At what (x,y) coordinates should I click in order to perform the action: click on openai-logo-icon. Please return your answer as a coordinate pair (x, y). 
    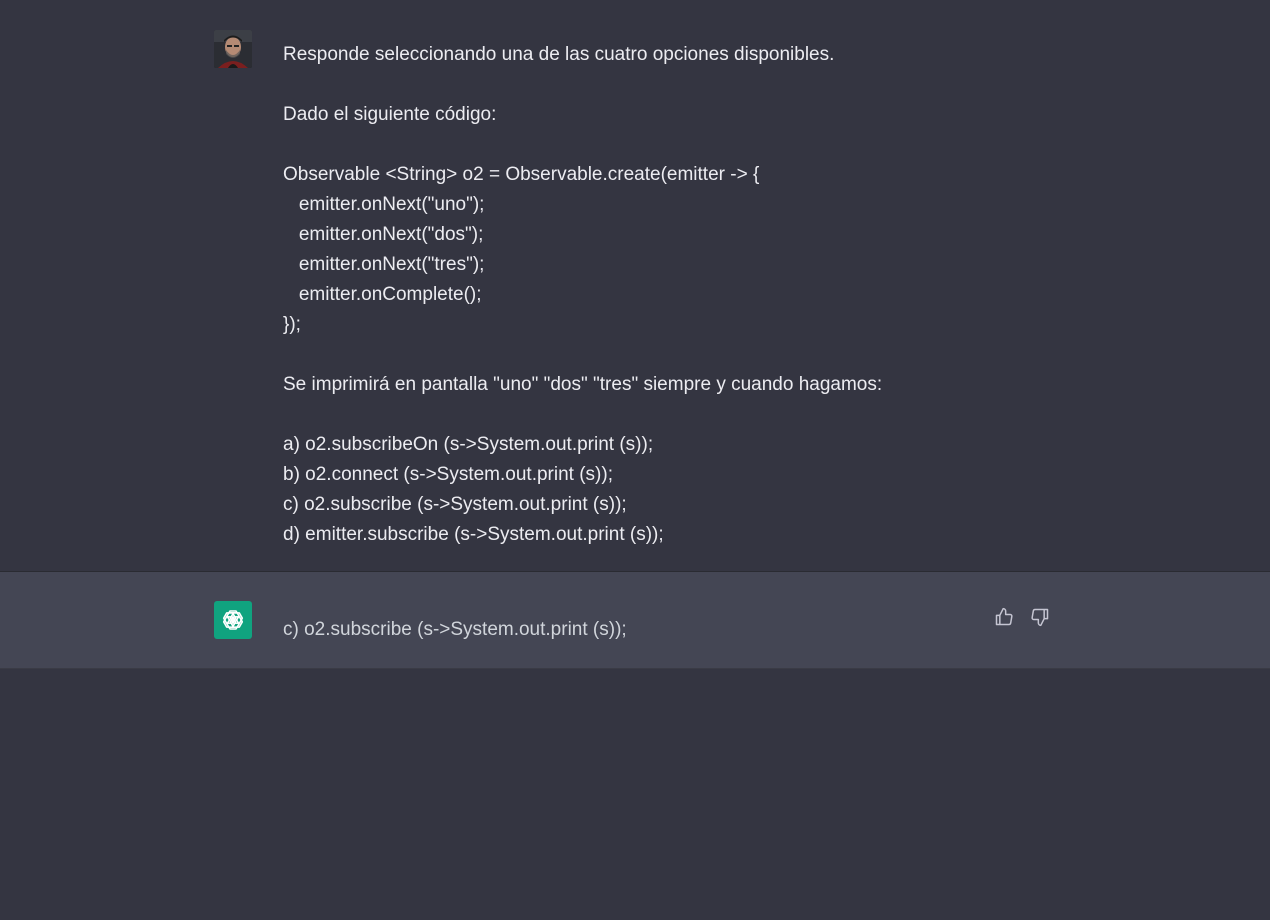
    Looking at the image, I should click on (233, 620).